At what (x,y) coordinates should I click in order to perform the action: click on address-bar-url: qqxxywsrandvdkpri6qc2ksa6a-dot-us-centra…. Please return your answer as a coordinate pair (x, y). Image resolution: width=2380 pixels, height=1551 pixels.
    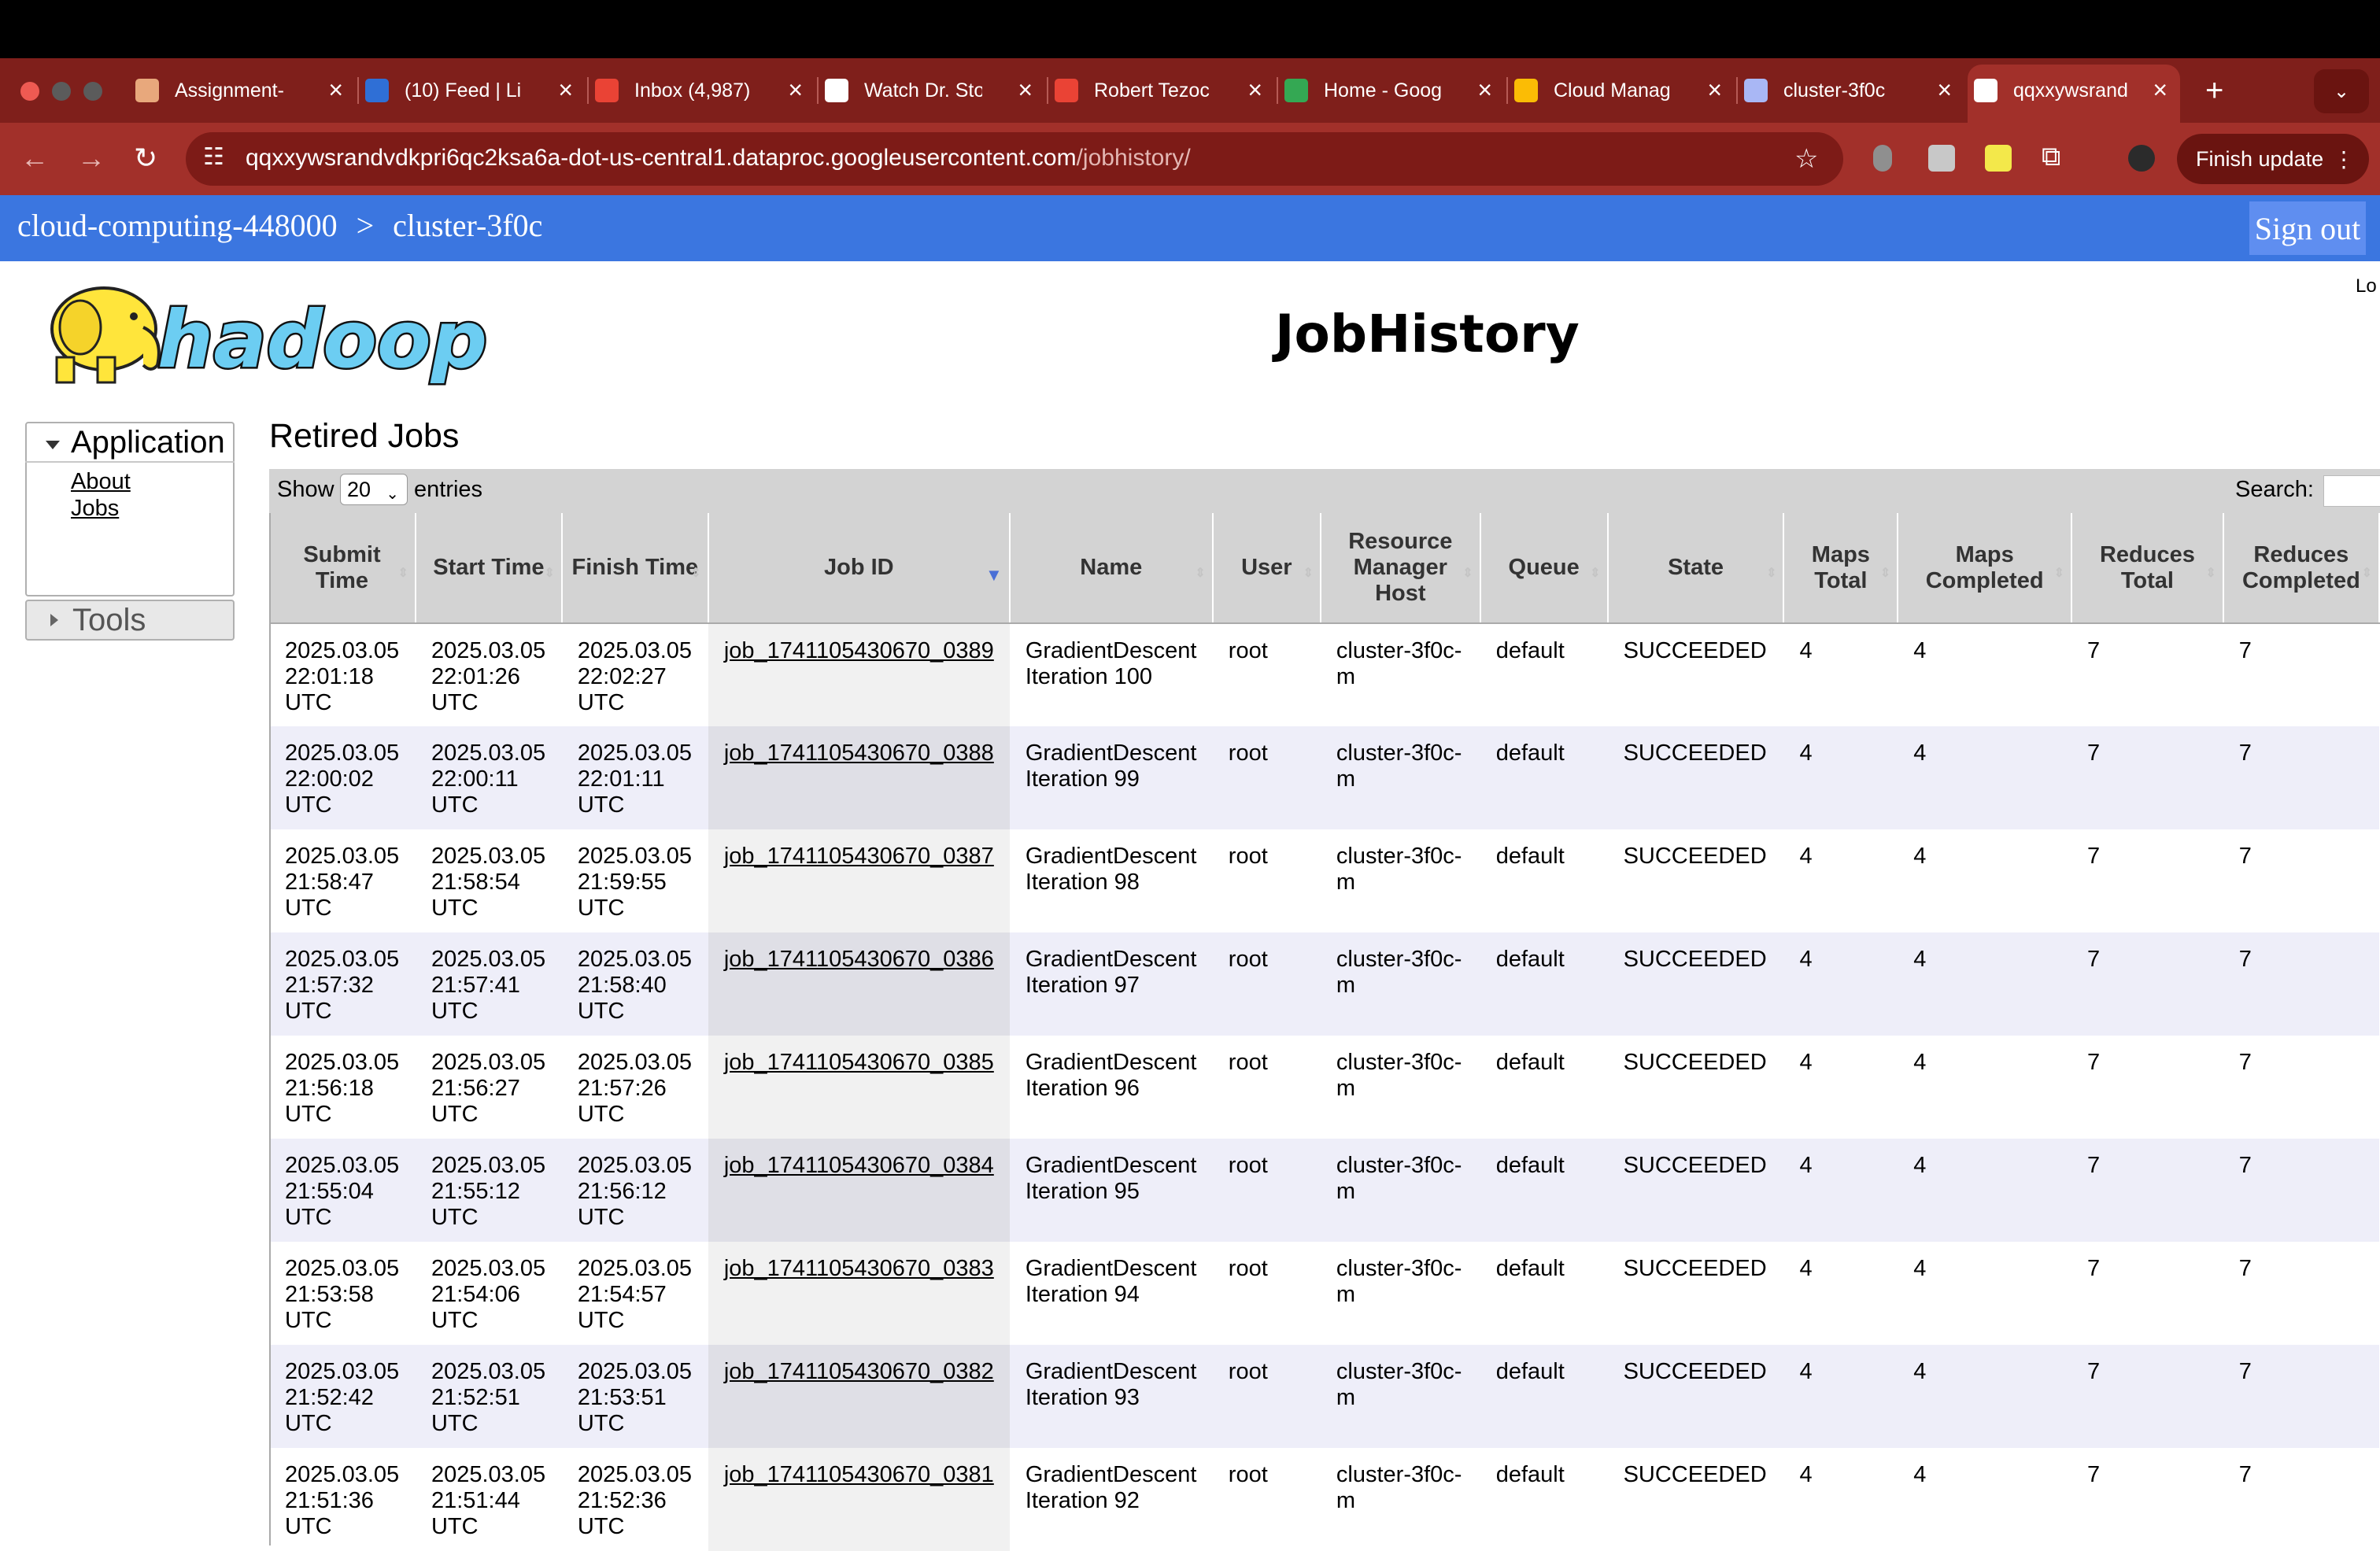
    Looking at the image, I should click on (718, 158).